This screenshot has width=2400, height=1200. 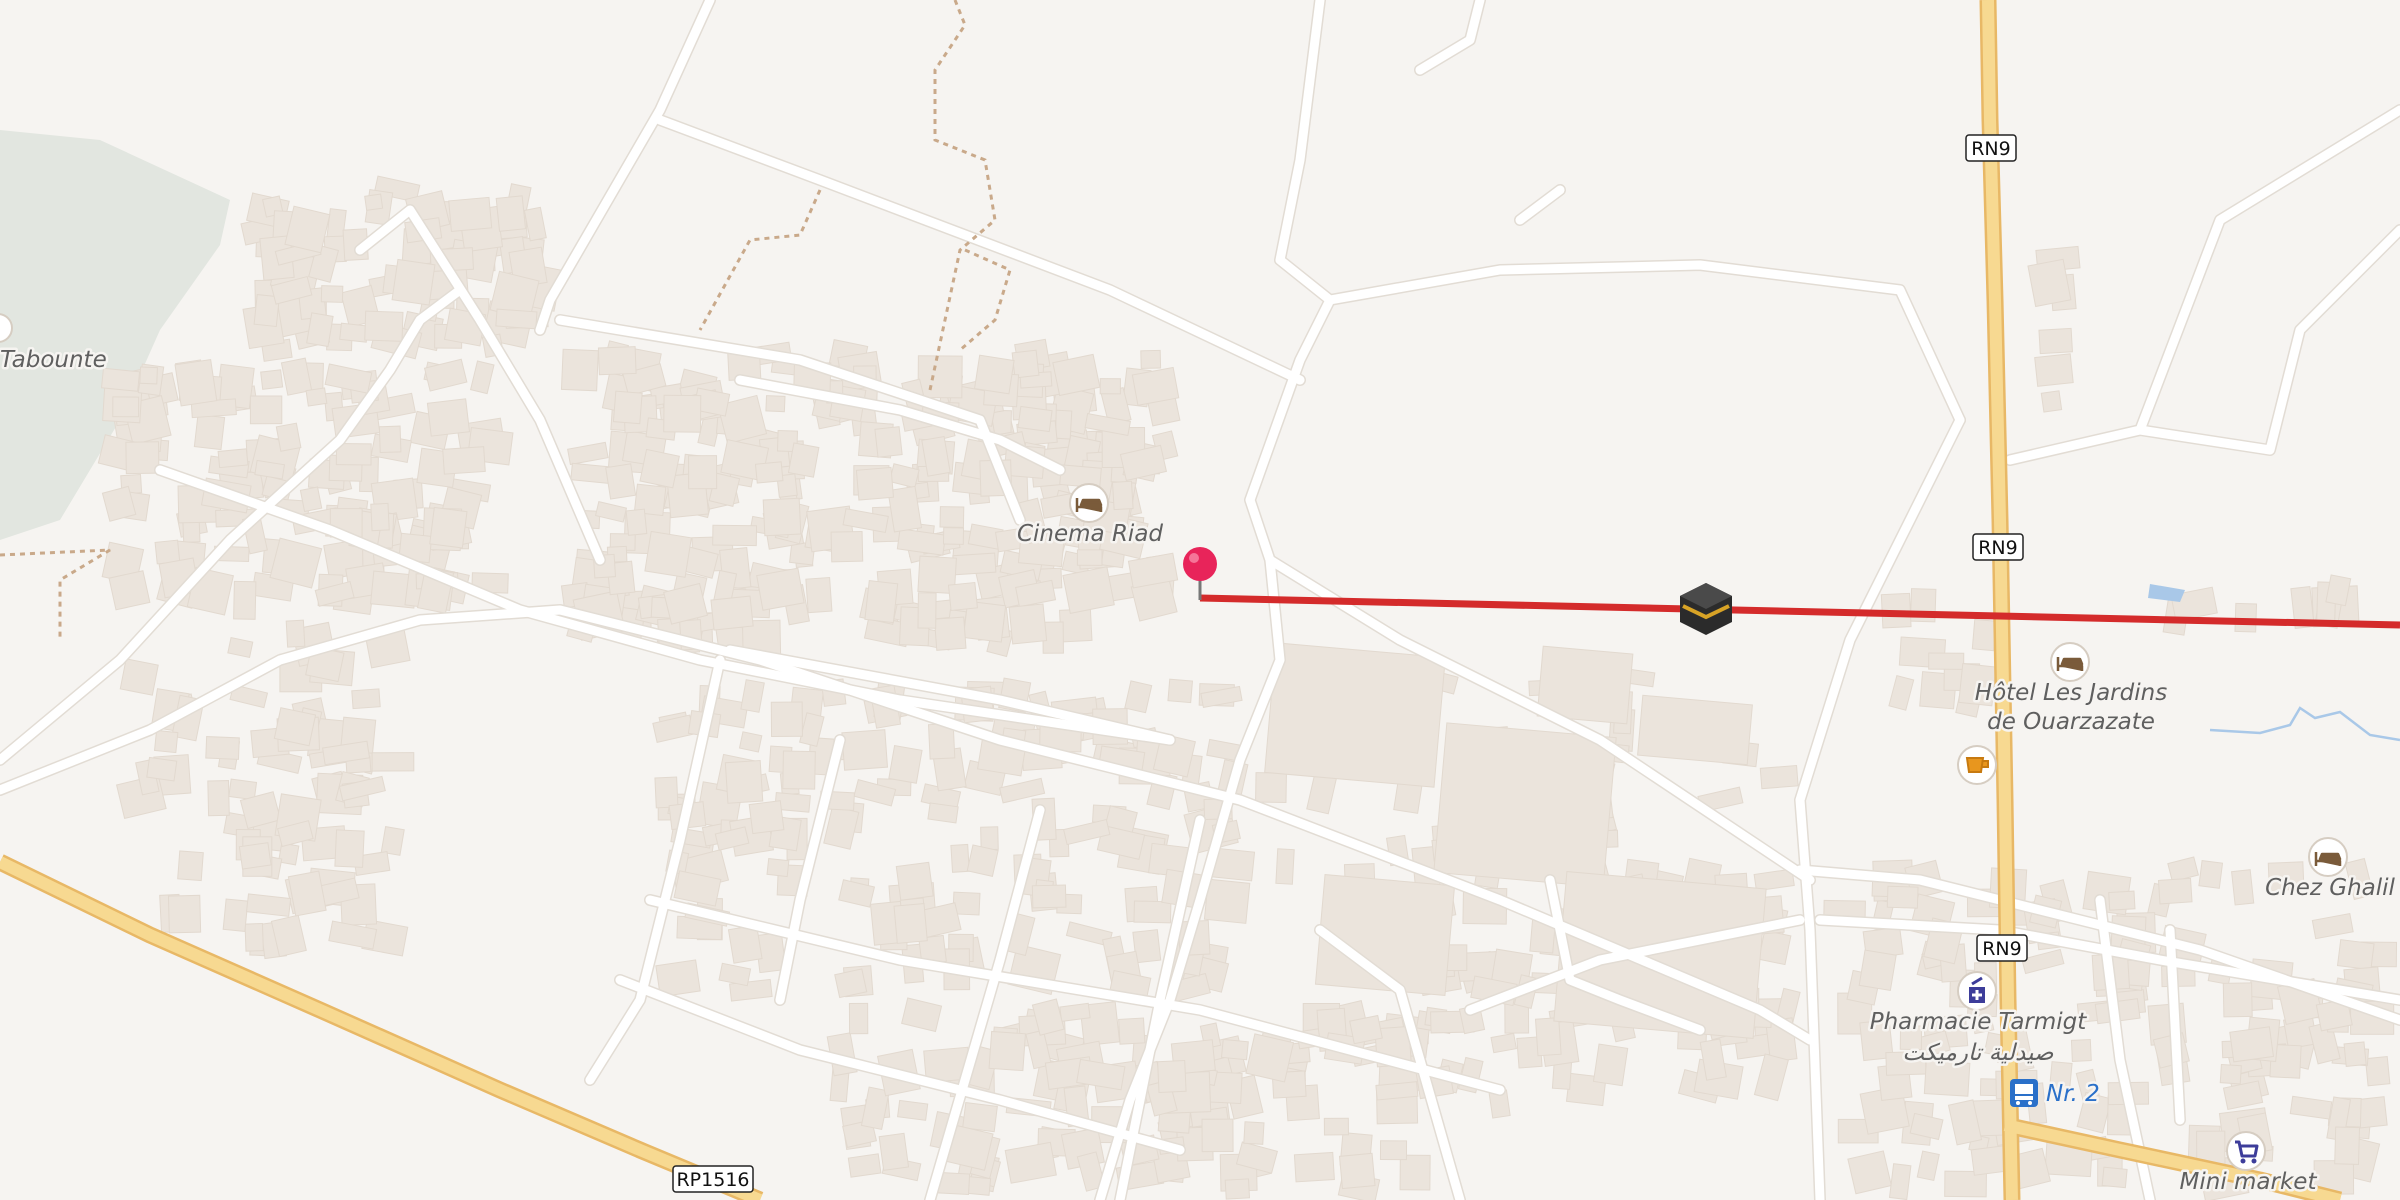 What do you see at coordinates (1977, 991) in the screenshot?
I see `pharmacy-icon` at bounding box center [1977, 991].